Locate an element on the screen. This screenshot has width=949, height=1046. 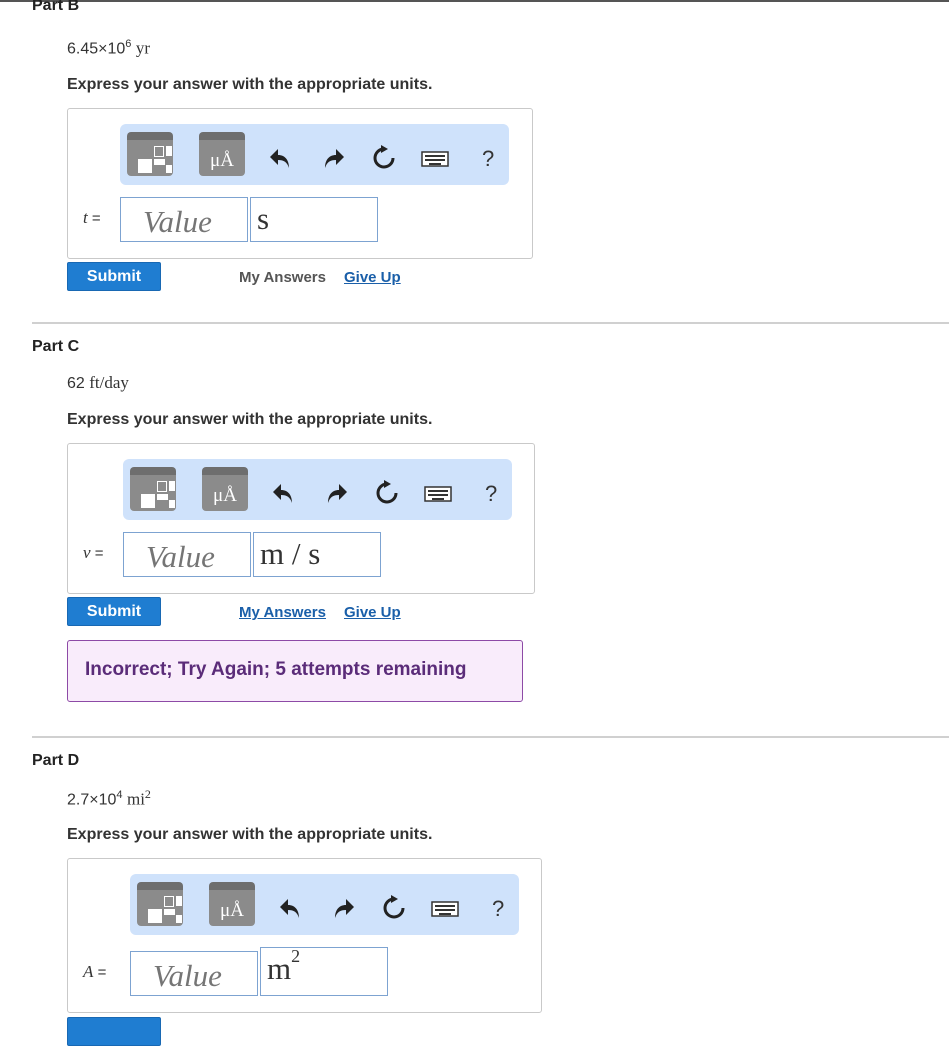
variable-symbol: t is located at coordinates (85, 217).